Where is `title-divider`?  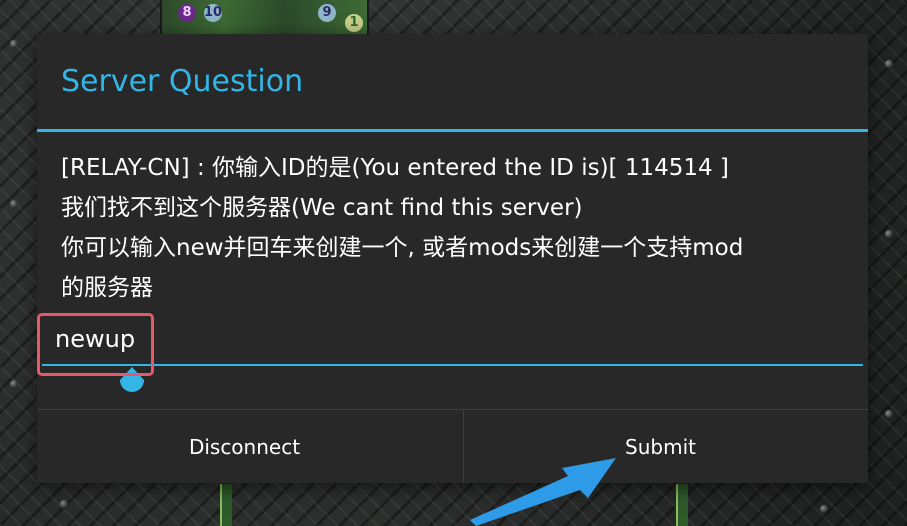
title-divider is located at coordinates (452, 130).